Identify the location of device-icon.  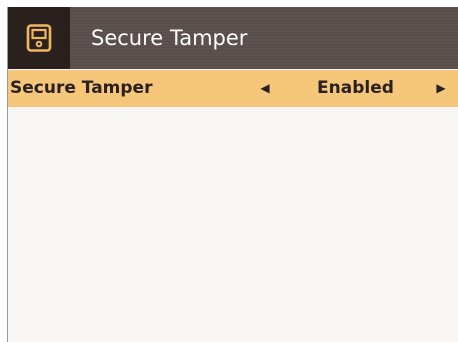
(39, 38).